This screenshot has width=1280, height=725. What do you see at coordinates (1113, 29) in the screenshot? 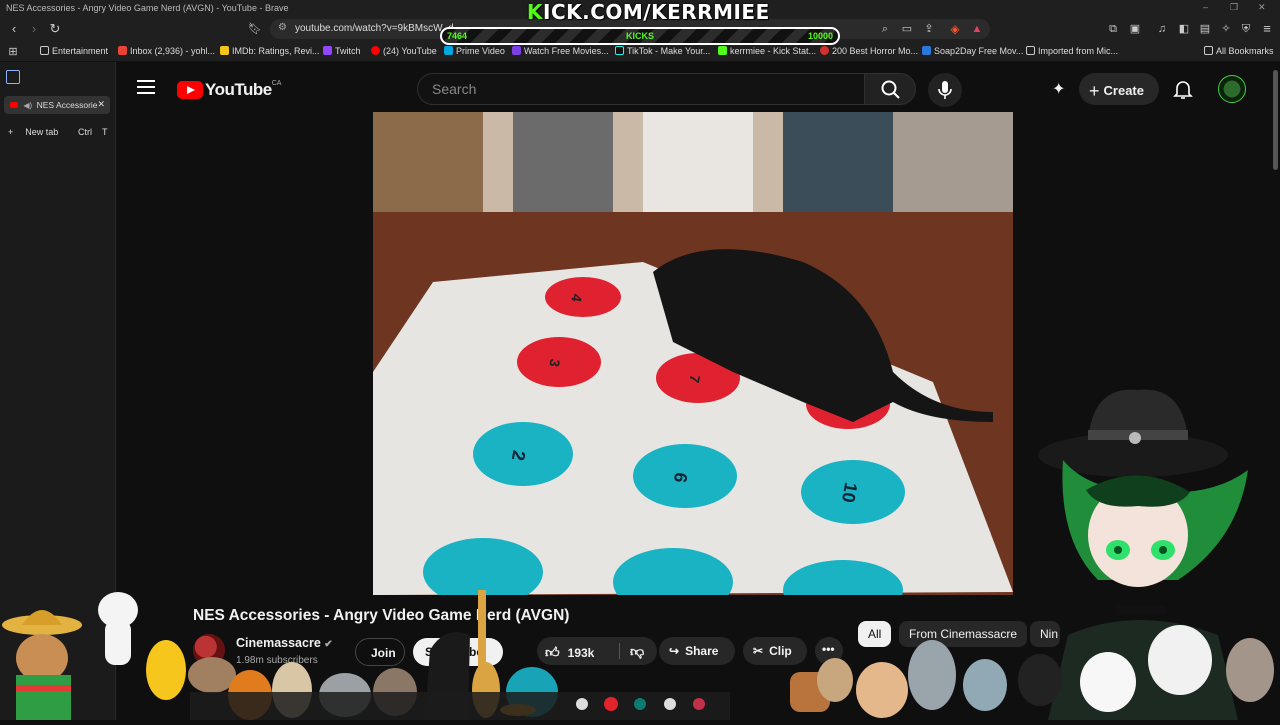
I see `extensions-icon: ⧉` at bounding box center [1113, 29].